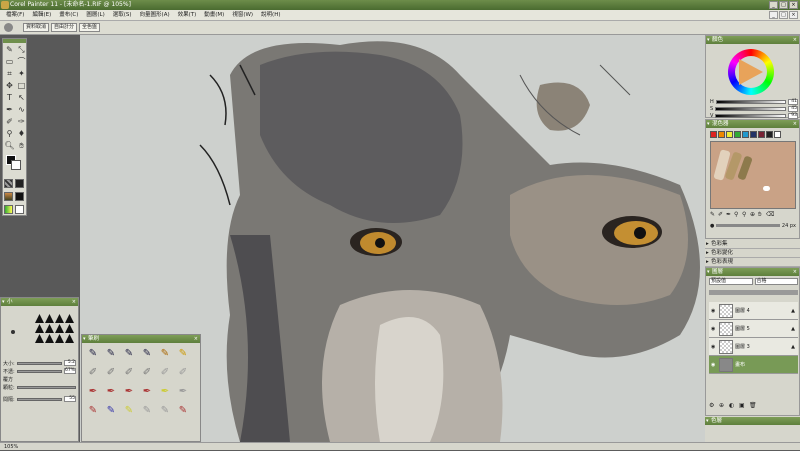 This screenshot has height=451, width=800. What do you see at coordinates (39, 363) in the screenshot?
I see `size-slider: 大小: 5.2` at bounding box center [39, 363].